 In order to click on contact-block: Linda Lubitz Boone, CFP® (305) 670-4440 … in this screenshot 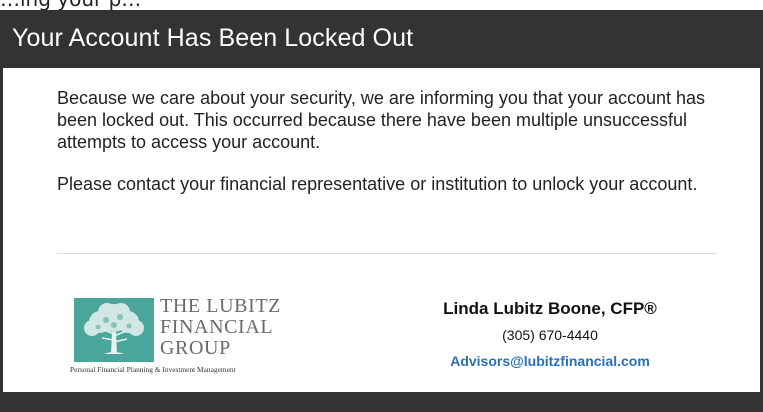, I will do `click(550, 334)`.